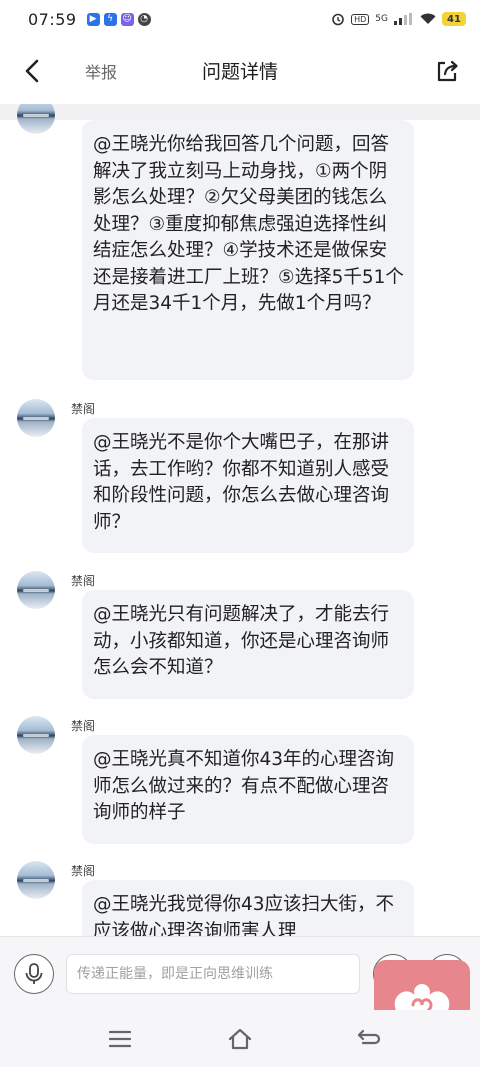  I want to click on compass-app-icon: ◔, so click(144, 19).